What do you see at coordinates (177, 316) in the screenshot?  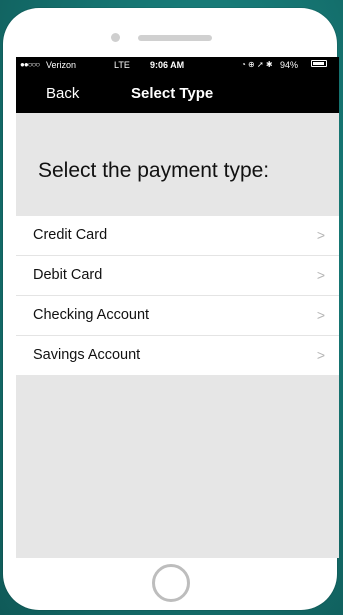 I see `payment-type-checking-account: Checking Account >` at bounding box center [177, 316].